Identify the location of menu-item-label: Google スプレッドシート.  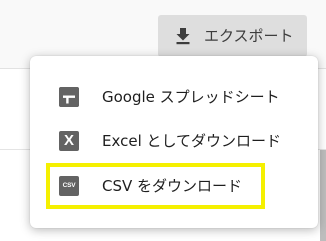
(191, 97).